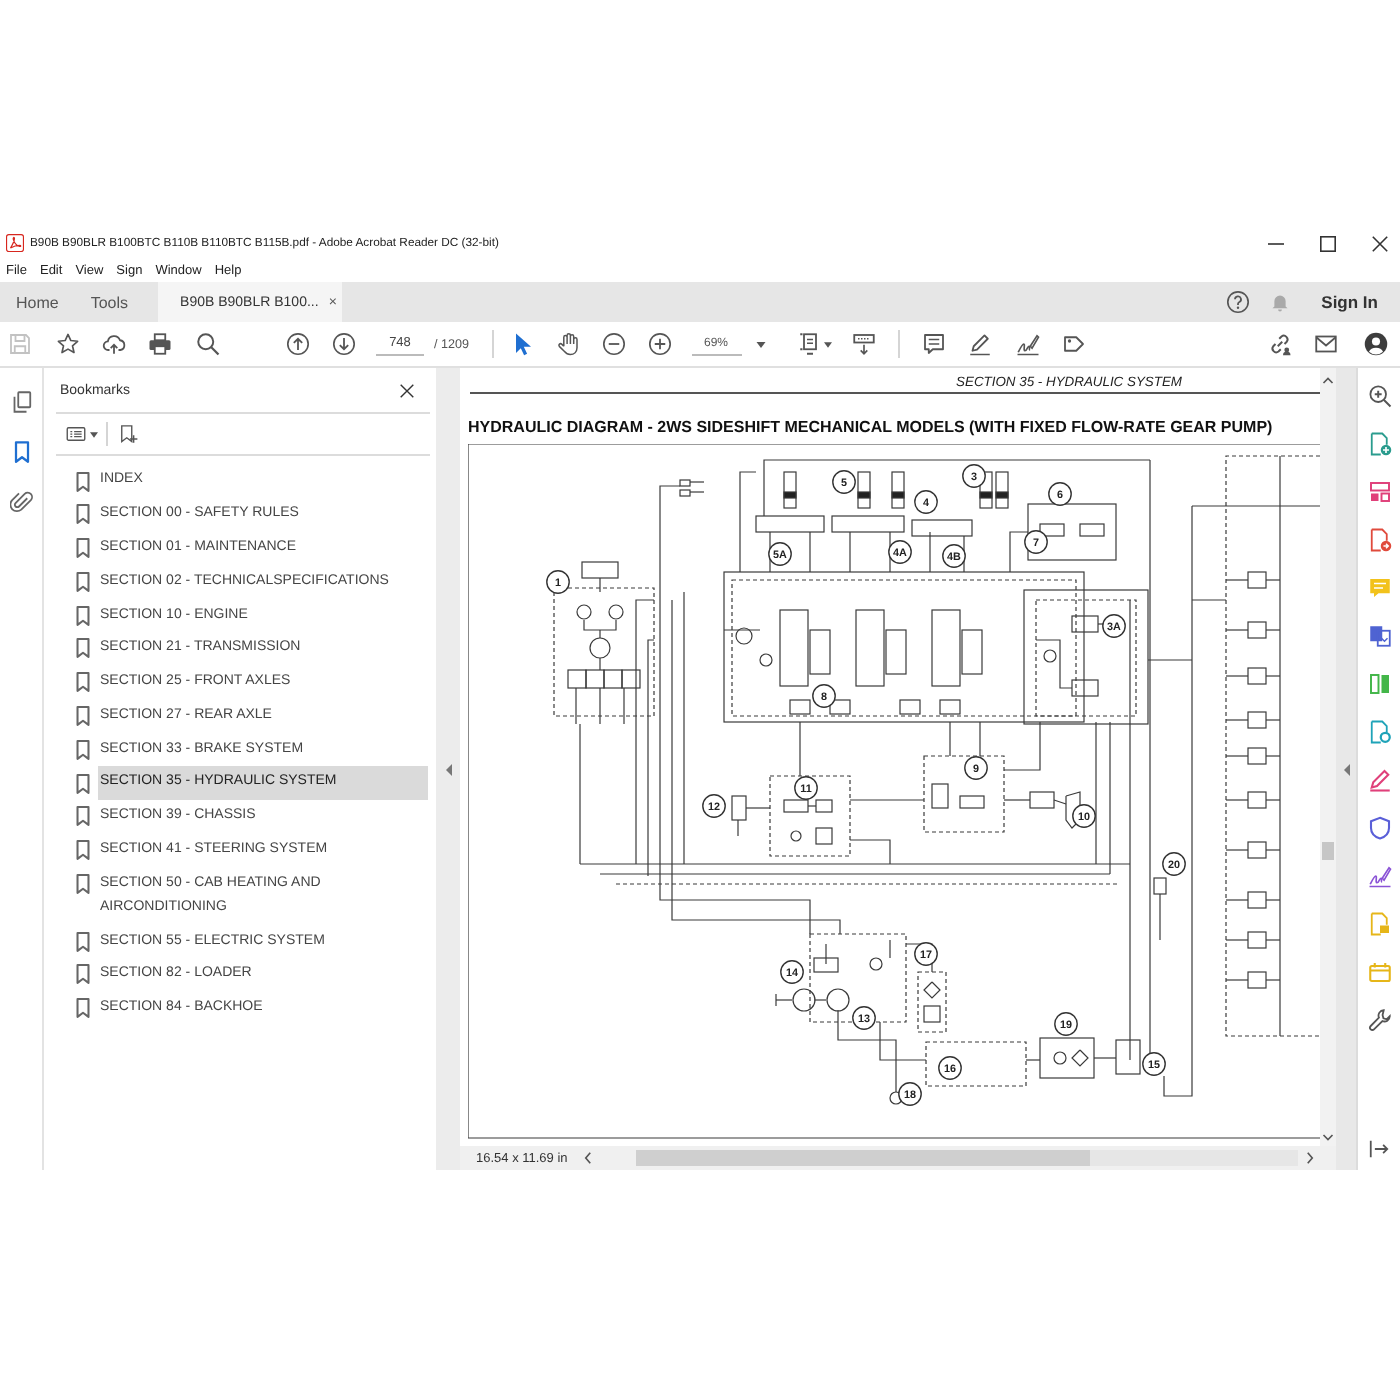 The height and width of the screenshot is (1400, 1400). What do you see at coordinates (871, 428) in the screenshot?
I see `diagram-title: HYDRAULIC DIAGRAM - 2WS SIDESHIFT MECHANICAL MODELS (WITH FIXED FLOW-RATE GEAR PUMP)` at bounding box center [871, 428].